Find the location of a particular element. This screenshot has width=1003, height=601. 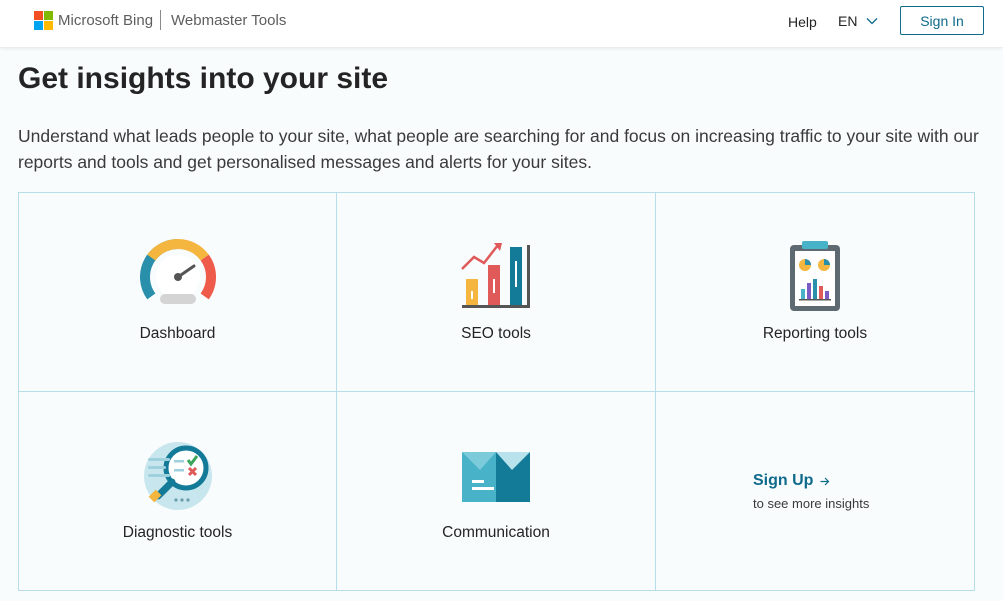

magnifier-checklist-icon is located at coordinates (177, 476).